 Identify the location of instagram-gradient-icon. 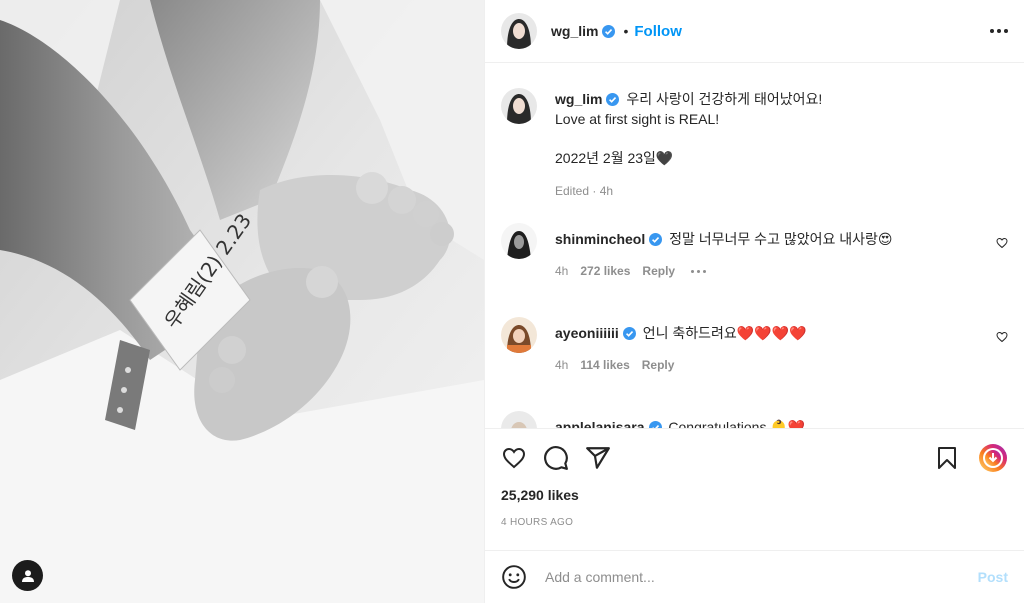
(993, 458).